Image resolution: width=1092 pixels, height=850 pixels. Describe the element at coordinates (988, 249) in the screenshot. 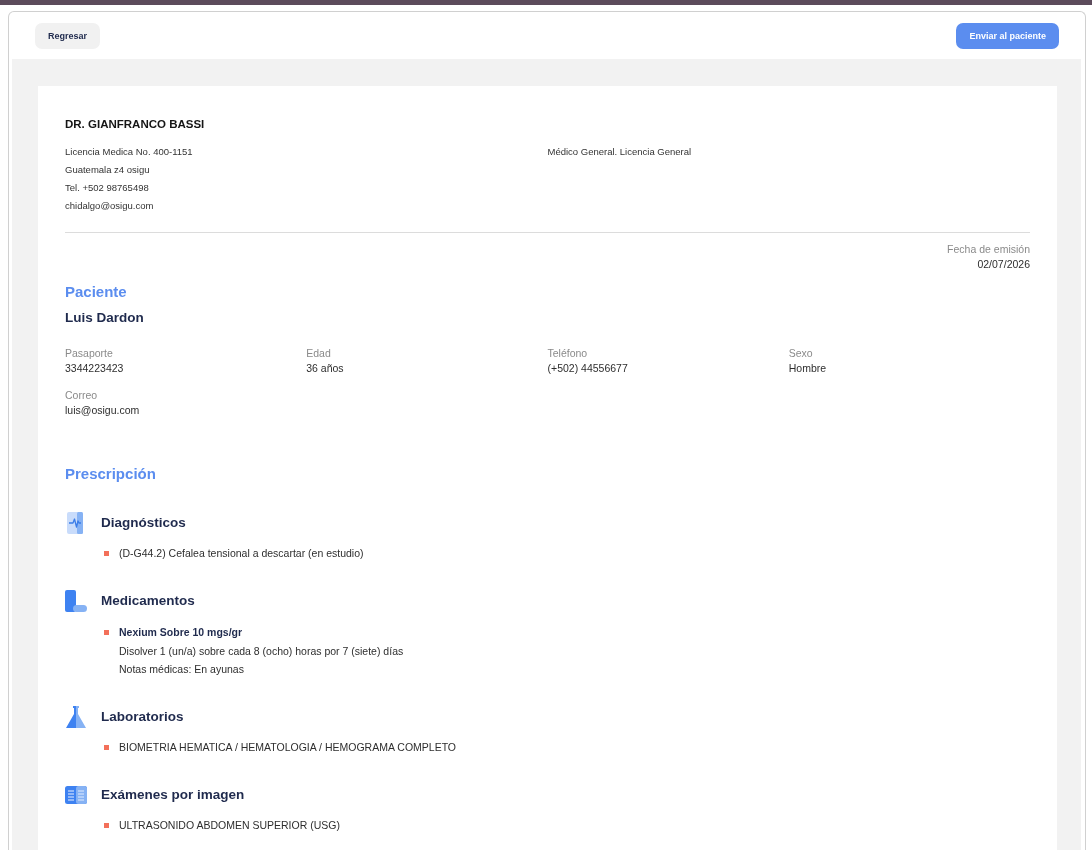

I see `issue-date-label: Fecha de emisión` at that location.